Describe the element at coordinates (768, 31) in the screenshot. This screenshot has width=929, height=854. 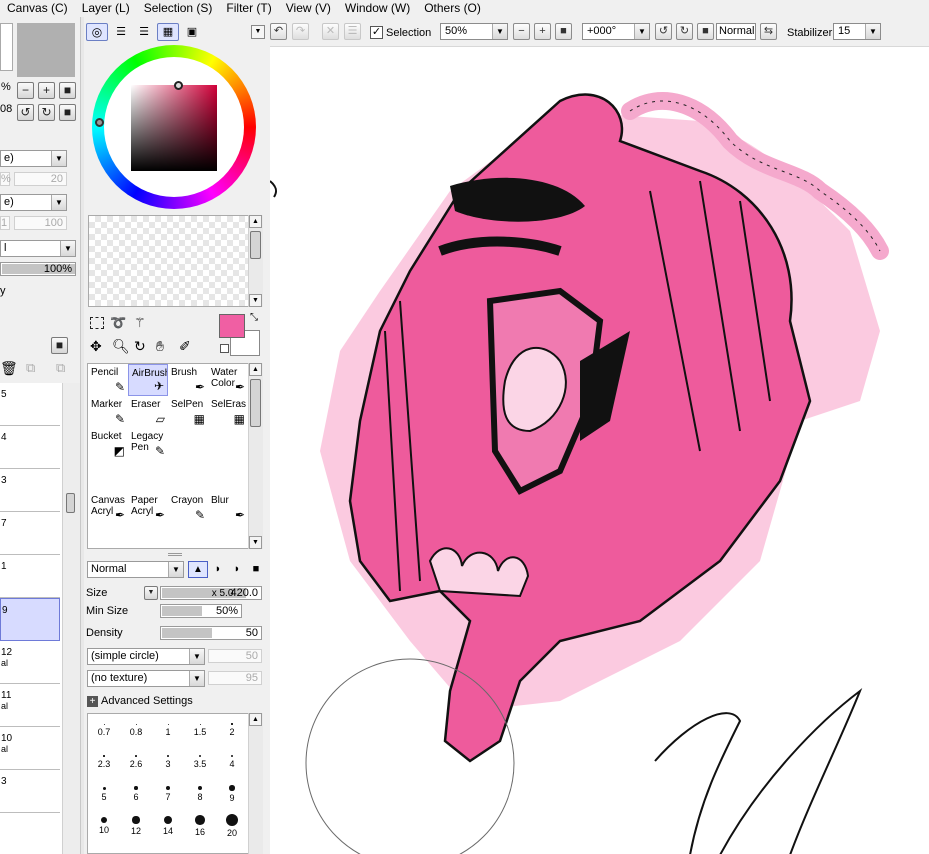
I see `flip-view-button: ⇆` at that location.